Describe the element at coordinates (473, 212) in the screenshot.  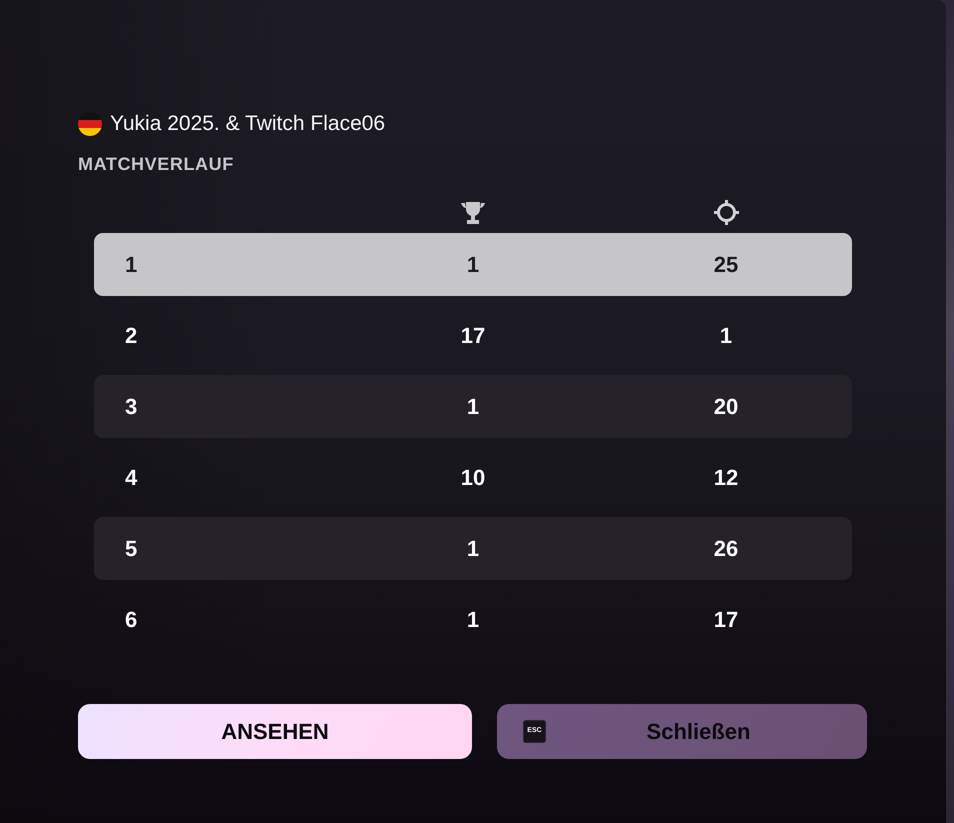
I see `trophy-icon` at that location.